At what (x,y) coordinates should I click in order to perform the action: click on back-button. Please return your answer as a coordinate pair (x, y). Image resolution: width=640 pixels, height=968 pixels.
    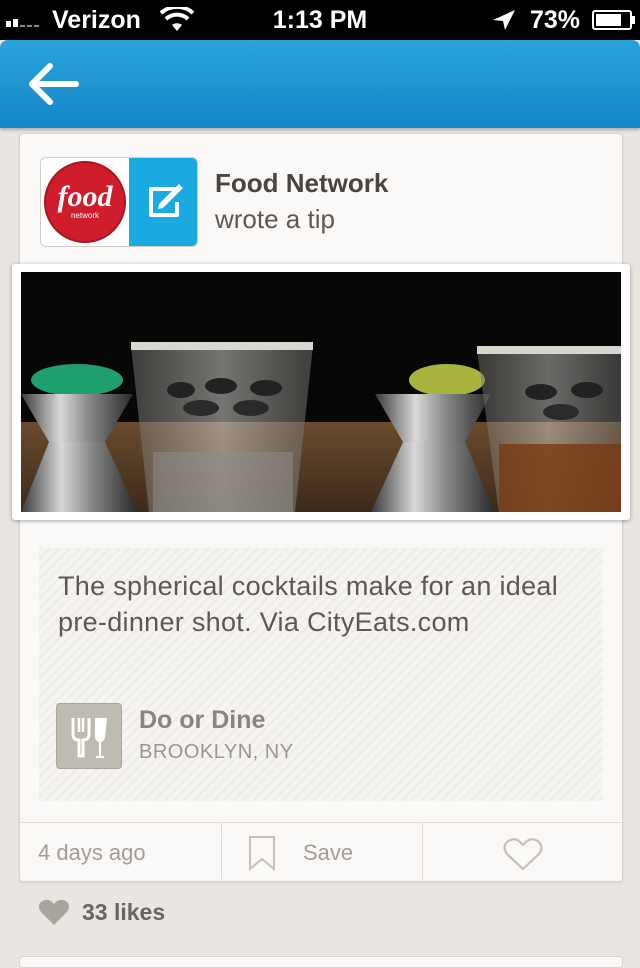
    Looking at the image, I should click on (52, 84).